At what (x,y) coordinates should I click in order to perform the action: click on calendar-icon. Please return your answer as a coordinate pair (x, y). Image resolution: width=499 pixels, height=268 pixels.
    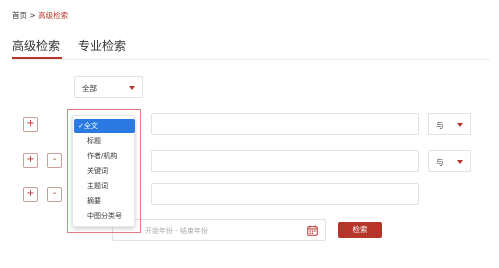
    Looking at the image, I should click on (312, 230).